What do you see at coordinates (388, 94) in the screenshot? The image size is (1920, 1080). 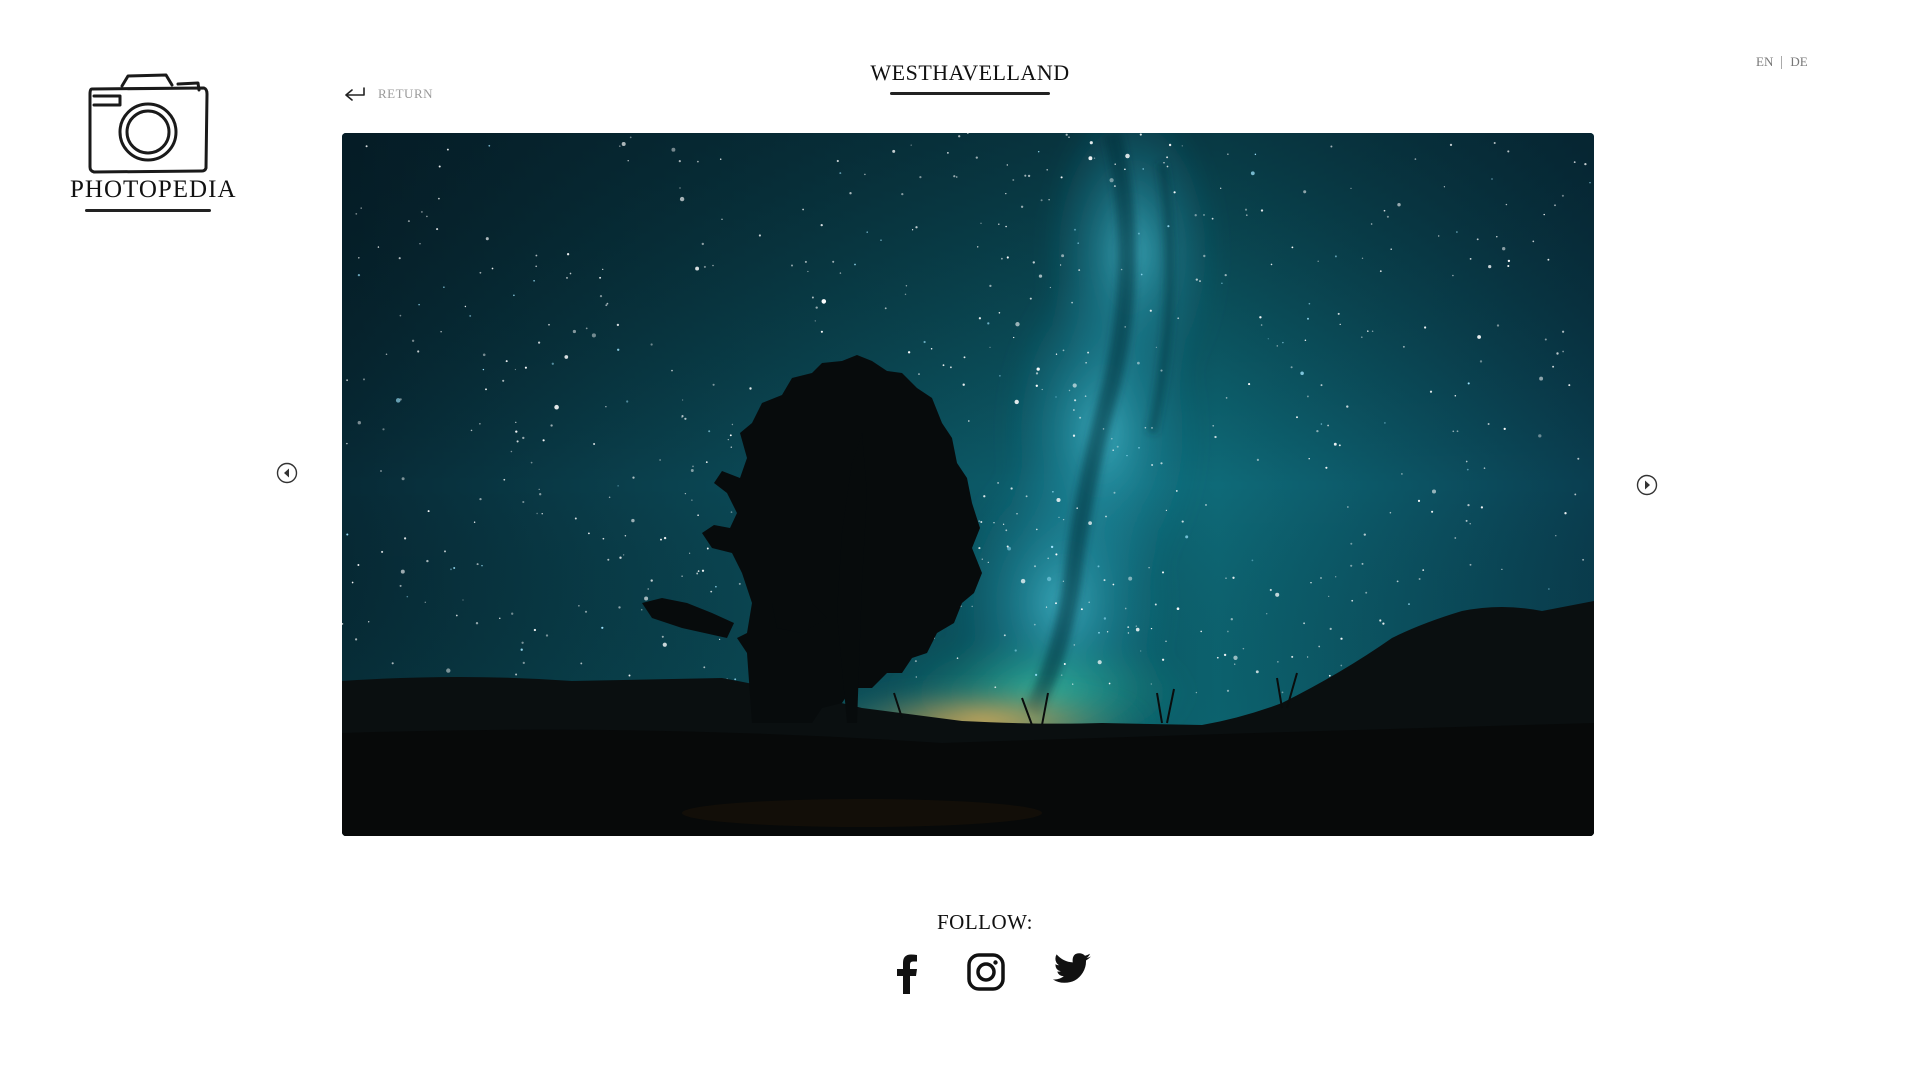 I see `return-link: RETURN` at bounding box center [388, 94].